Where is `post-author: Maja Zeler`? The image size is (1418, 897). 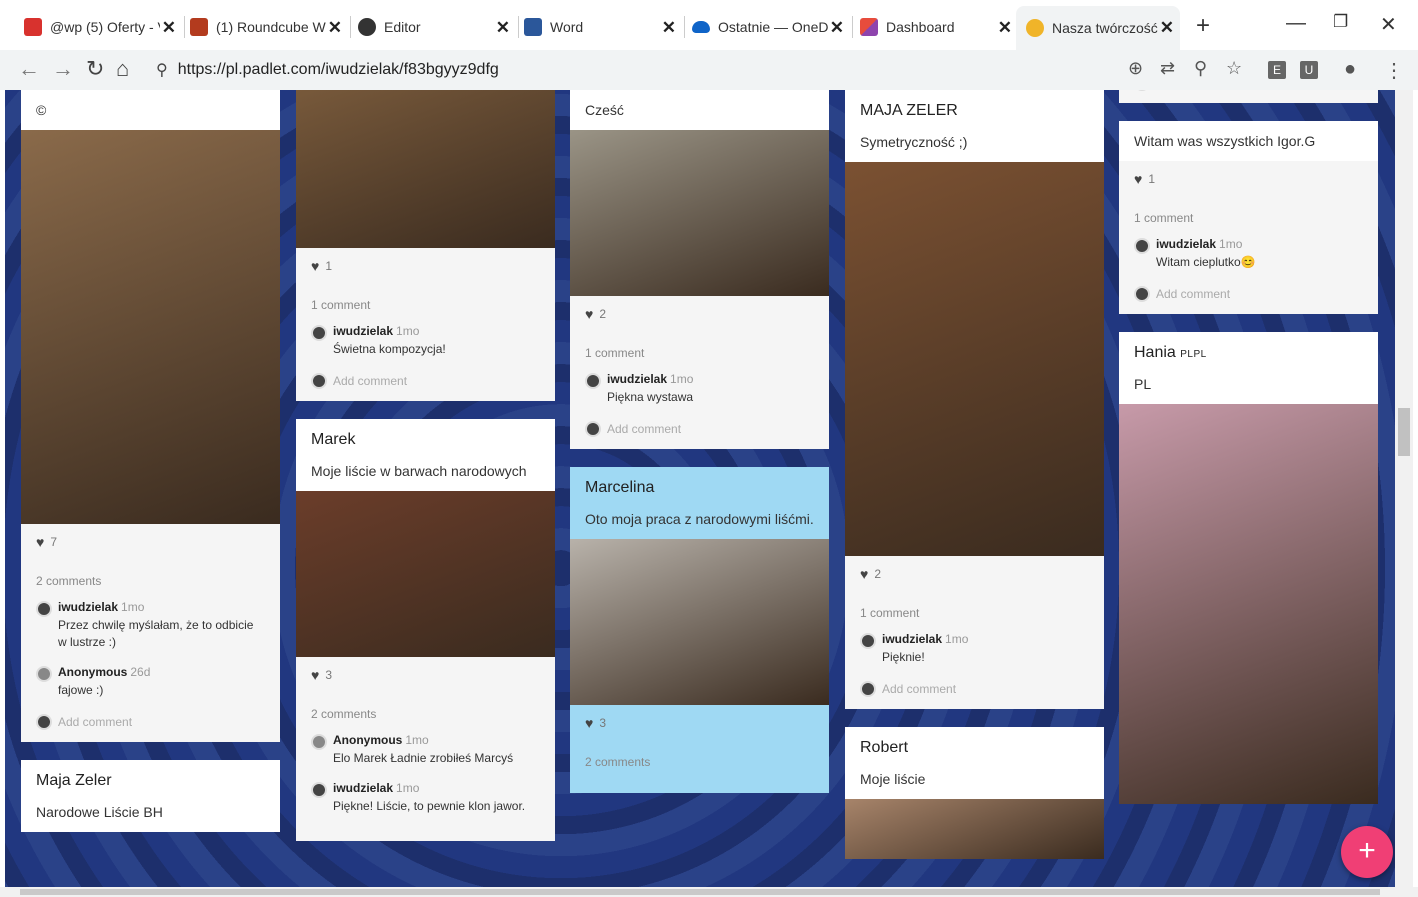
post-author: Maja Zeler is located at coordinates (74, 780).